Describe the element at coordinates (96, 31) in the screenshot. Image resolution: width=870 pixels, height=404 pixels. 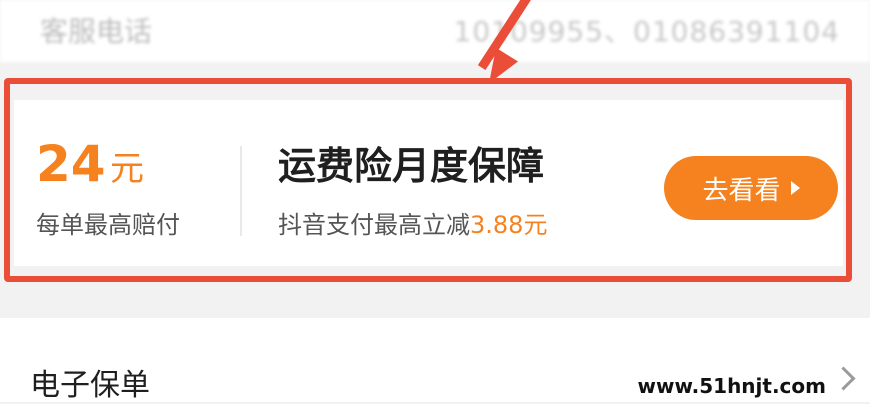
I see `service-phone-label: 客服电话` at that location.